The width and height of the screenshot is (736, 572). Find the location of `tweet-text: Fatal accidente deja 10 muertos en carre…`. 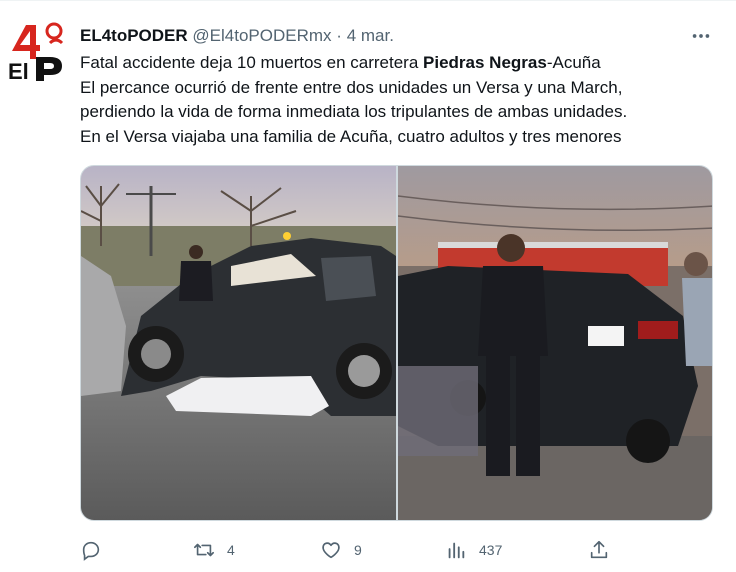

tweet-text: Fatal accidente deja 10 muertos en carre… is located at coordinates (400, 100).